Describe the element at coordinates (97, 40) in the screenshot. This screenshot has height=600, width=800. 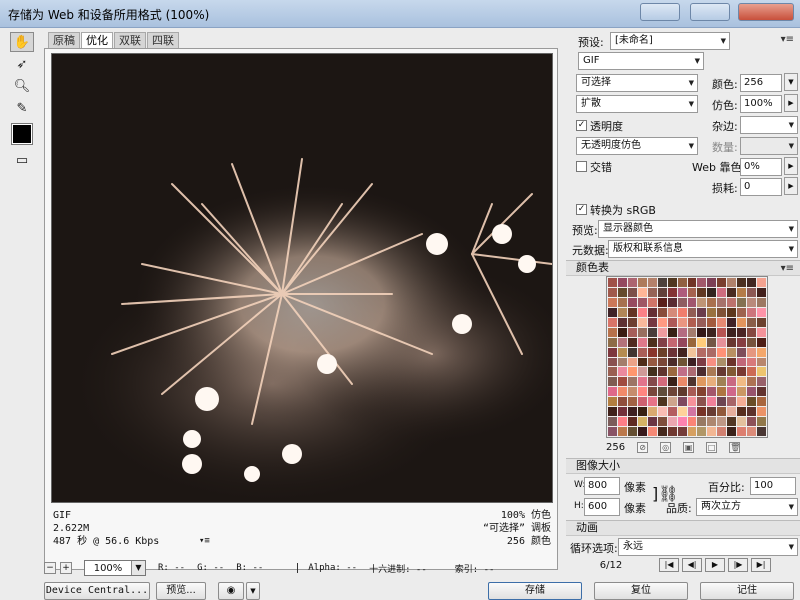
I see `tab-optimized: 优化` at that location.